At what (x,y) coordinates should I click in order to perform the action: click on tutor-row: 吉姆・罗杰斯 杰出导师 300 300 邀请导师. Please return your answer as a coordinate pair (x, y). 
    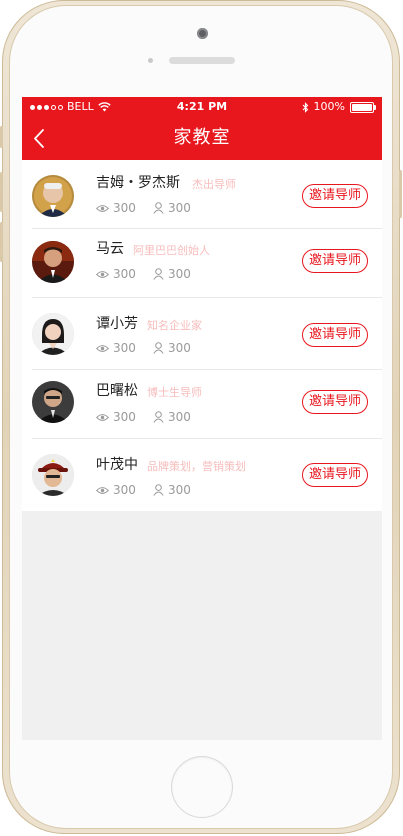
    Looking at the image, I should click on (207, 194).